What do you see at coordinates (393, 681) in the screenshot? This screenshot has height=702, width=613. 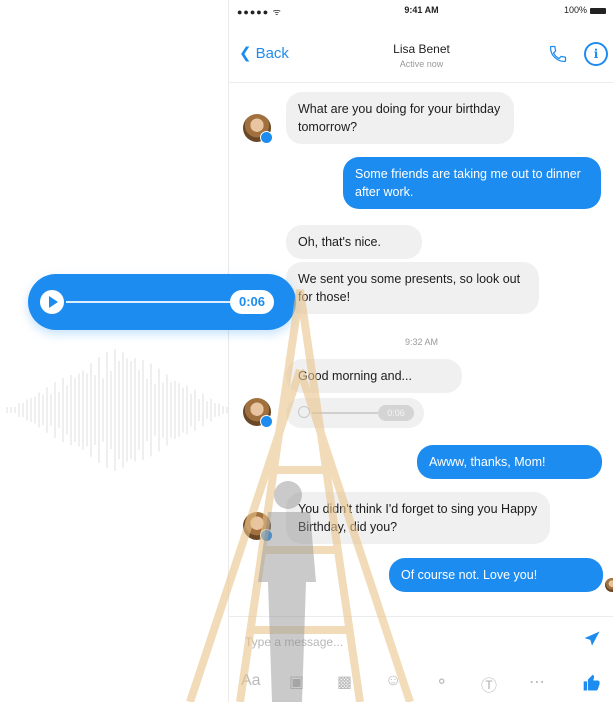 I see `emoji-icon: ☺` at bounding box center [393, 681].